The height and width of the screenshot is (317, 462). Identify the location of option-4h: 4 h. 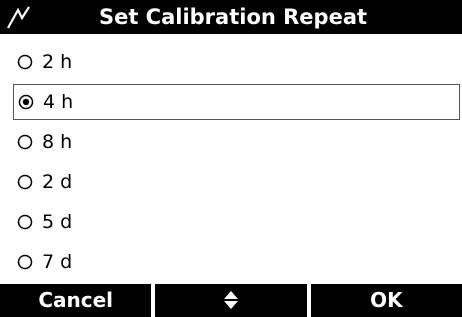
(236, 102).